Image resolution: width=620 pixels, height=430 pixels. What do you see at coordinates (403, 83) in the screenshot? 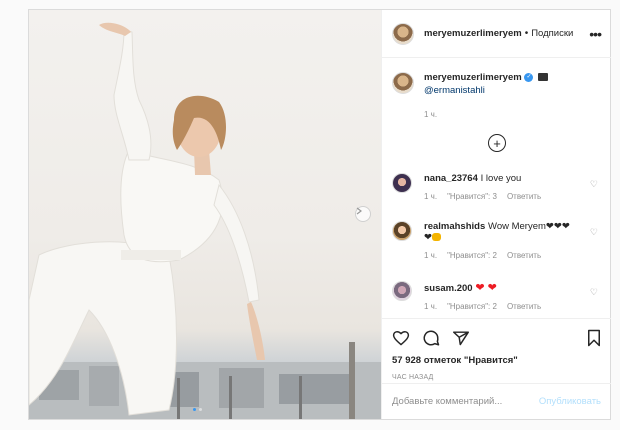
I see `caption-avatar` at bounding box center [403, 83].